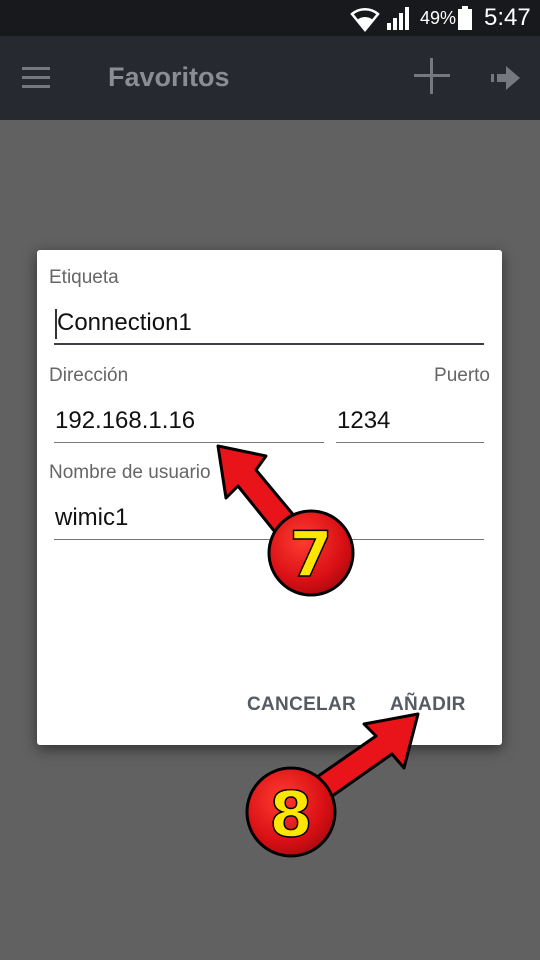 This screenshot has height=960, width=540. What do you see at coordinates (438, 18) in the screenshot?
I see `battery-percent: 49%` at bounding box center [438, 18].